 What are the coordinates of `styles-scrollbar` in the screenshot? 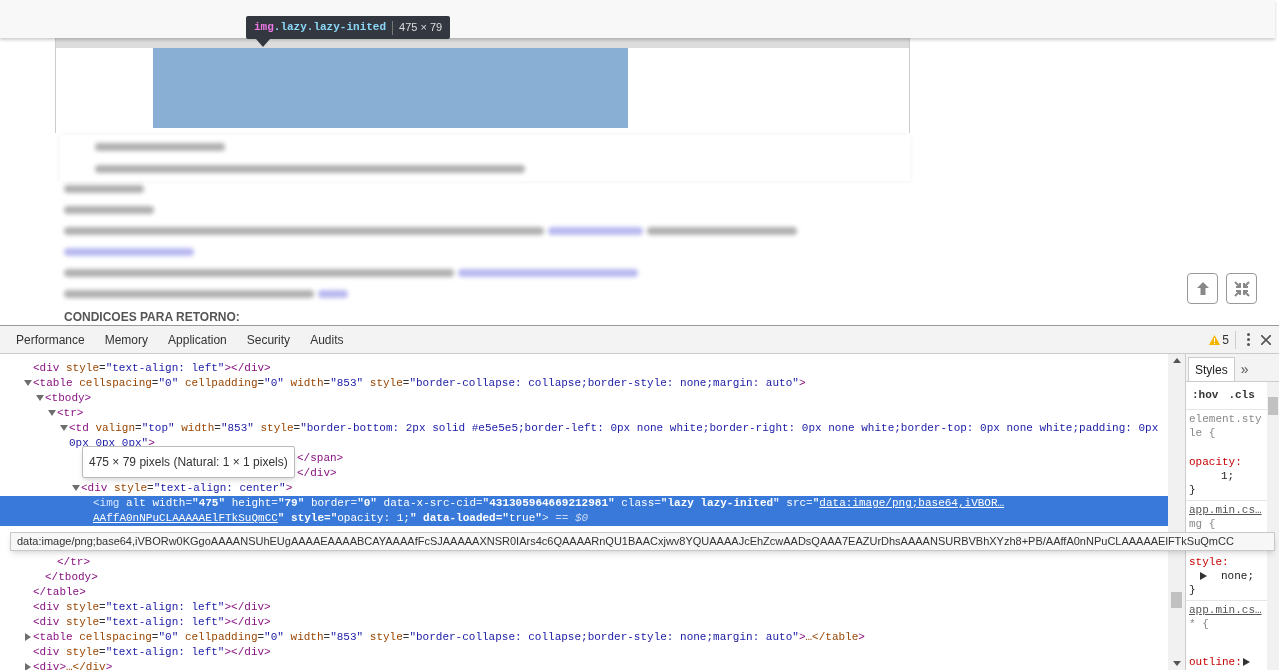 It's located at (1273, 526).